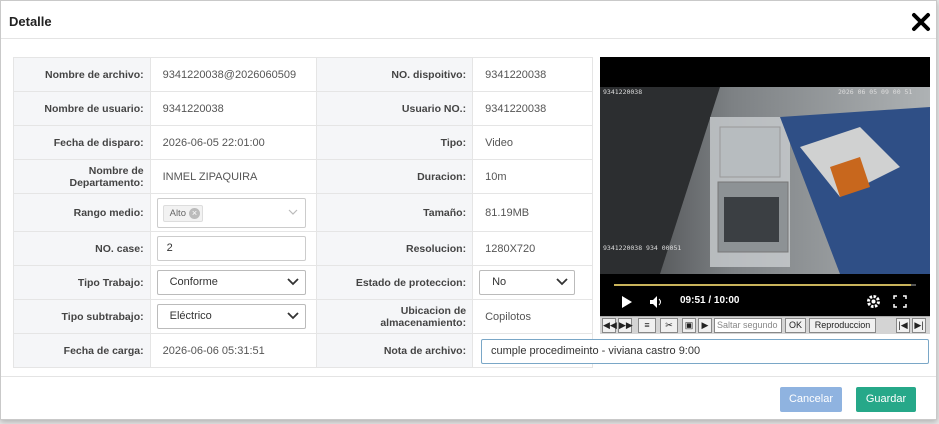  What do you see at coordinates (657, 302) in the screenshot?
I see `volume-icon` at bounding box center [657, 302].